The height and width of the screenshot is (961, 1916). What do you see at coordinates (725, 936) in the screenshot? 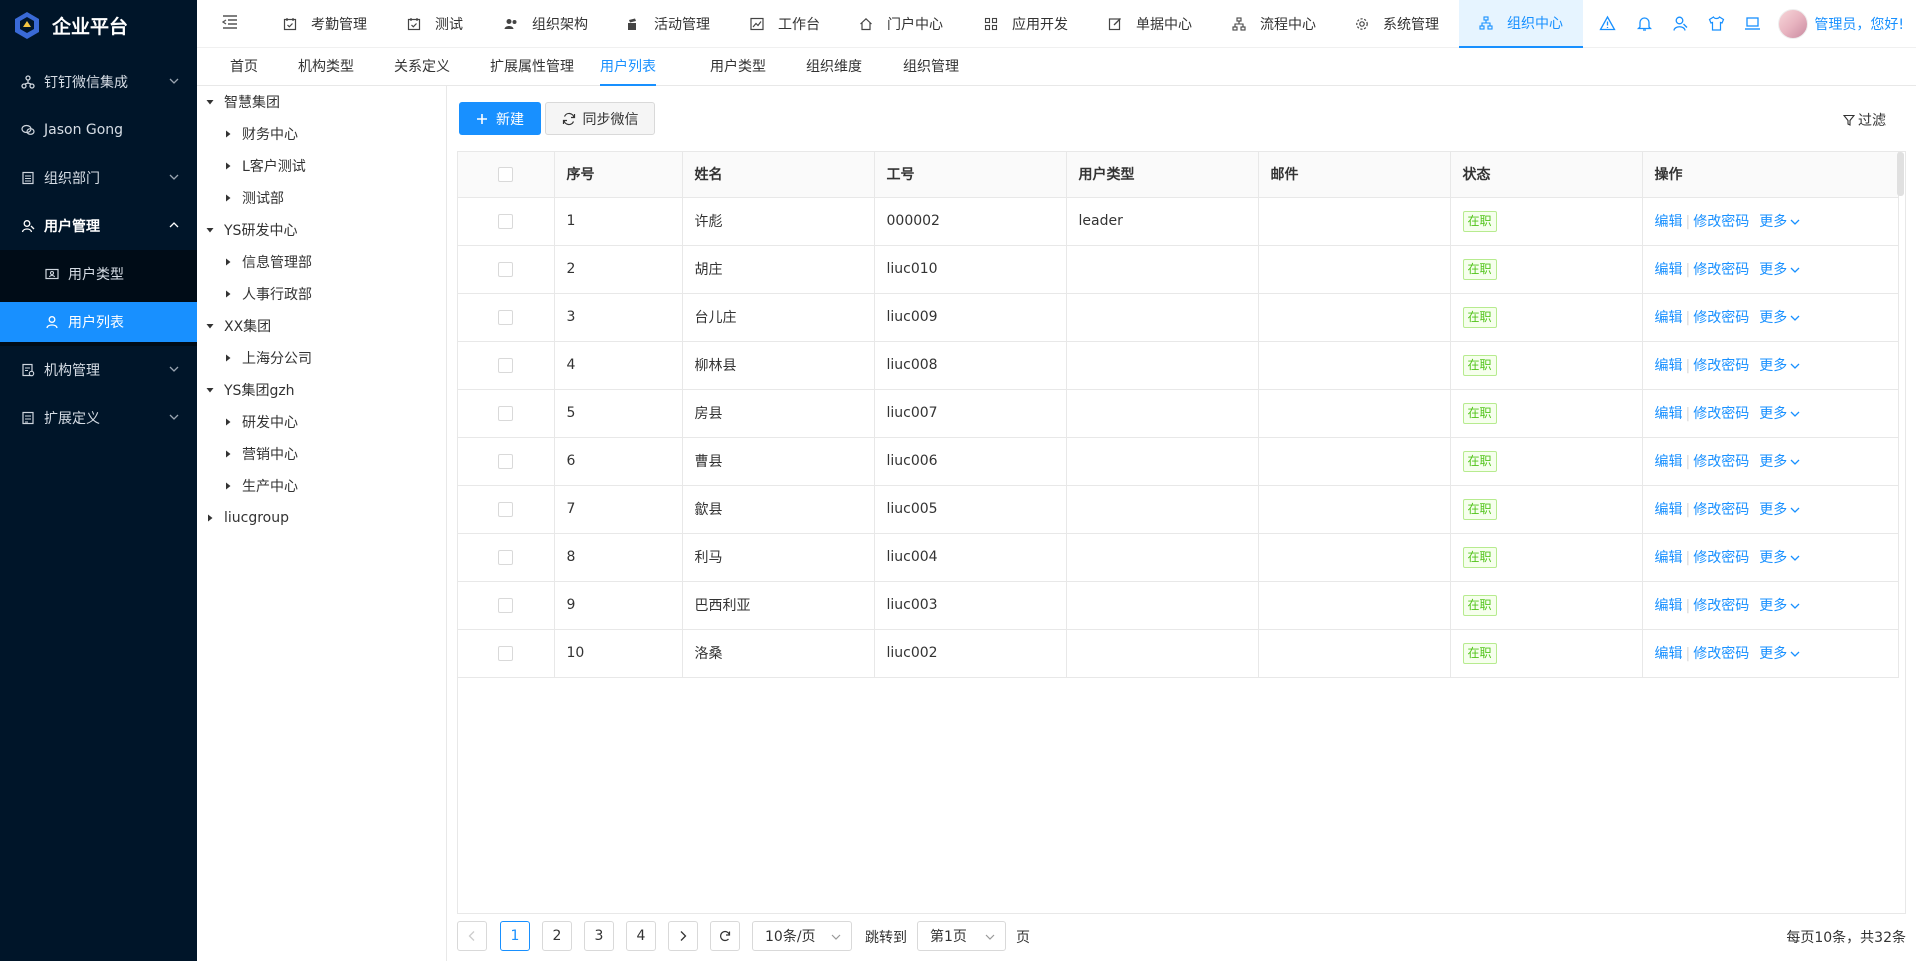
I see `refresh-button` at bounding box center [725, 936].